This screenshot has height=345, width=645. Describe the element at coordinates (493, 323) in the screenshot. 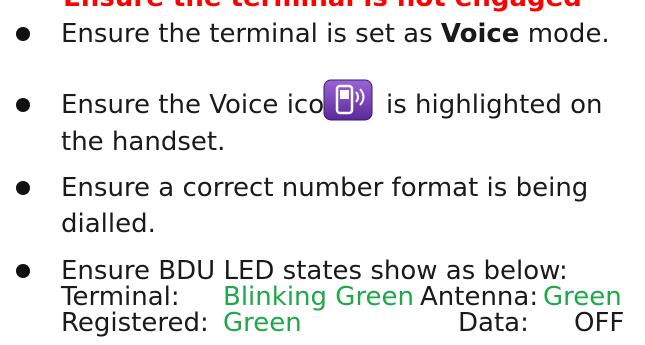

I see `led-data-label: Data:` at that location.